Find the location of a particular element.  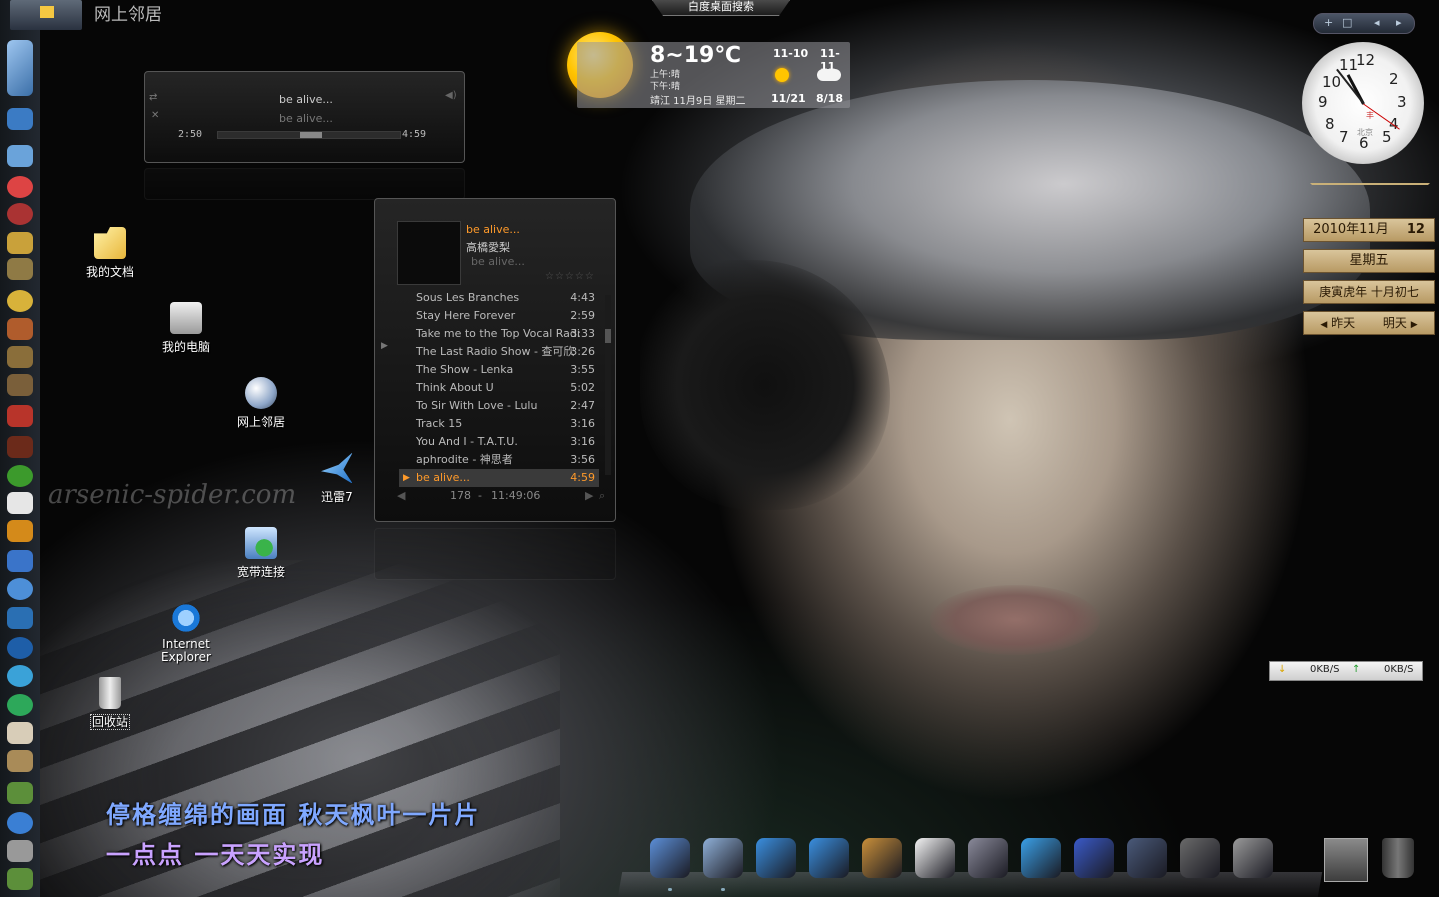

my-documents-icon is located at coordinates (20, 68).